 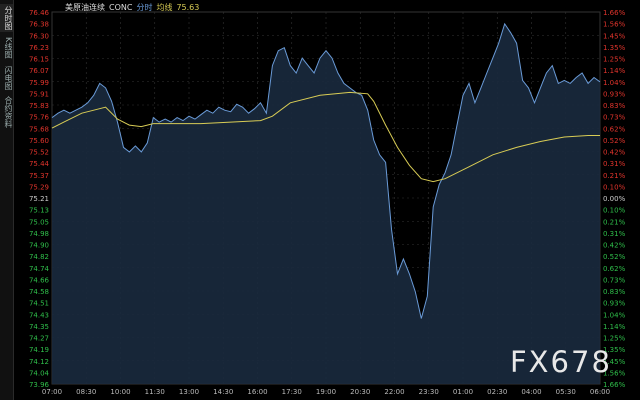 What do you see at coordinates (39, 94) in the screenshot?
I see `y-tick-label: 75.91` at bounding box center [39, 94].